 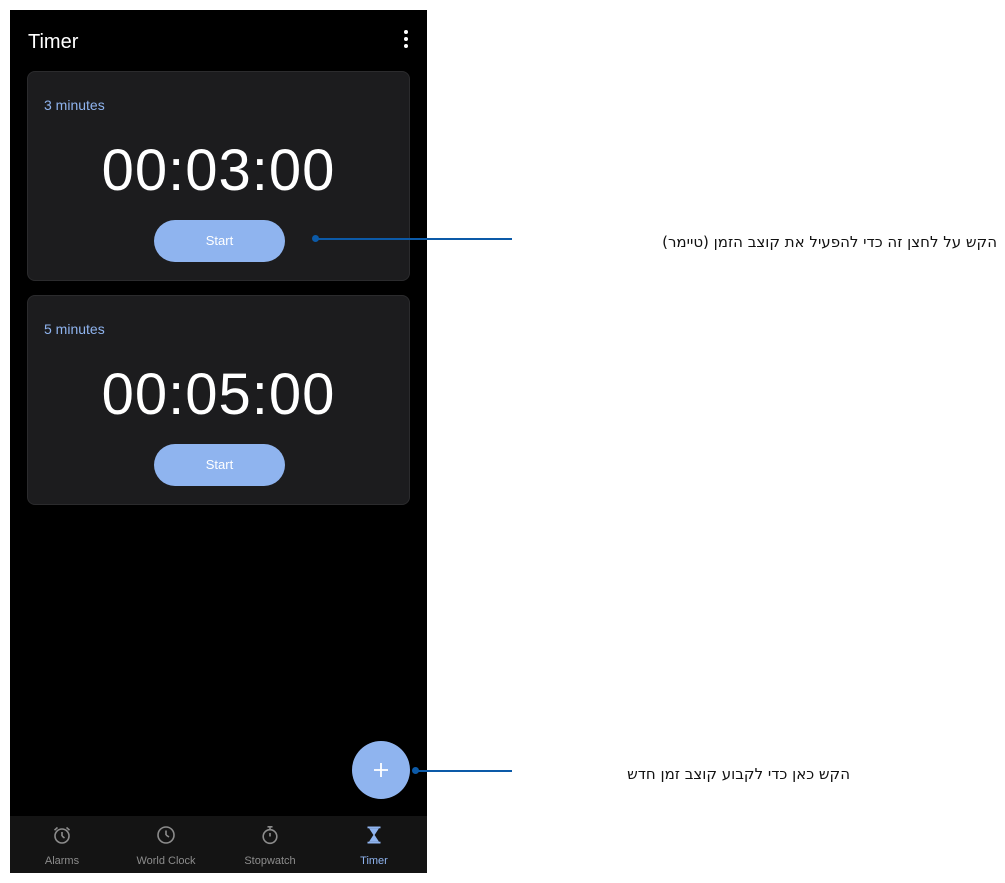 I want to click on app-bar: Timer, so click(x=218, y=40).